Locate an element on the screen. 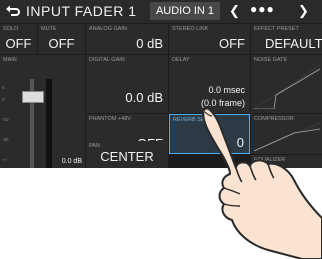 The width and height of the screenshot is (322, 259). noise-gate-label: NOISE GATE is located at coordinates (271, 60).